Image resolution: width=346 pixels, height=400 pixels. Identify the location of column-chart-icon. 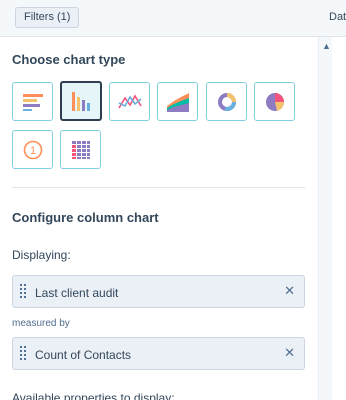
(81, 101).